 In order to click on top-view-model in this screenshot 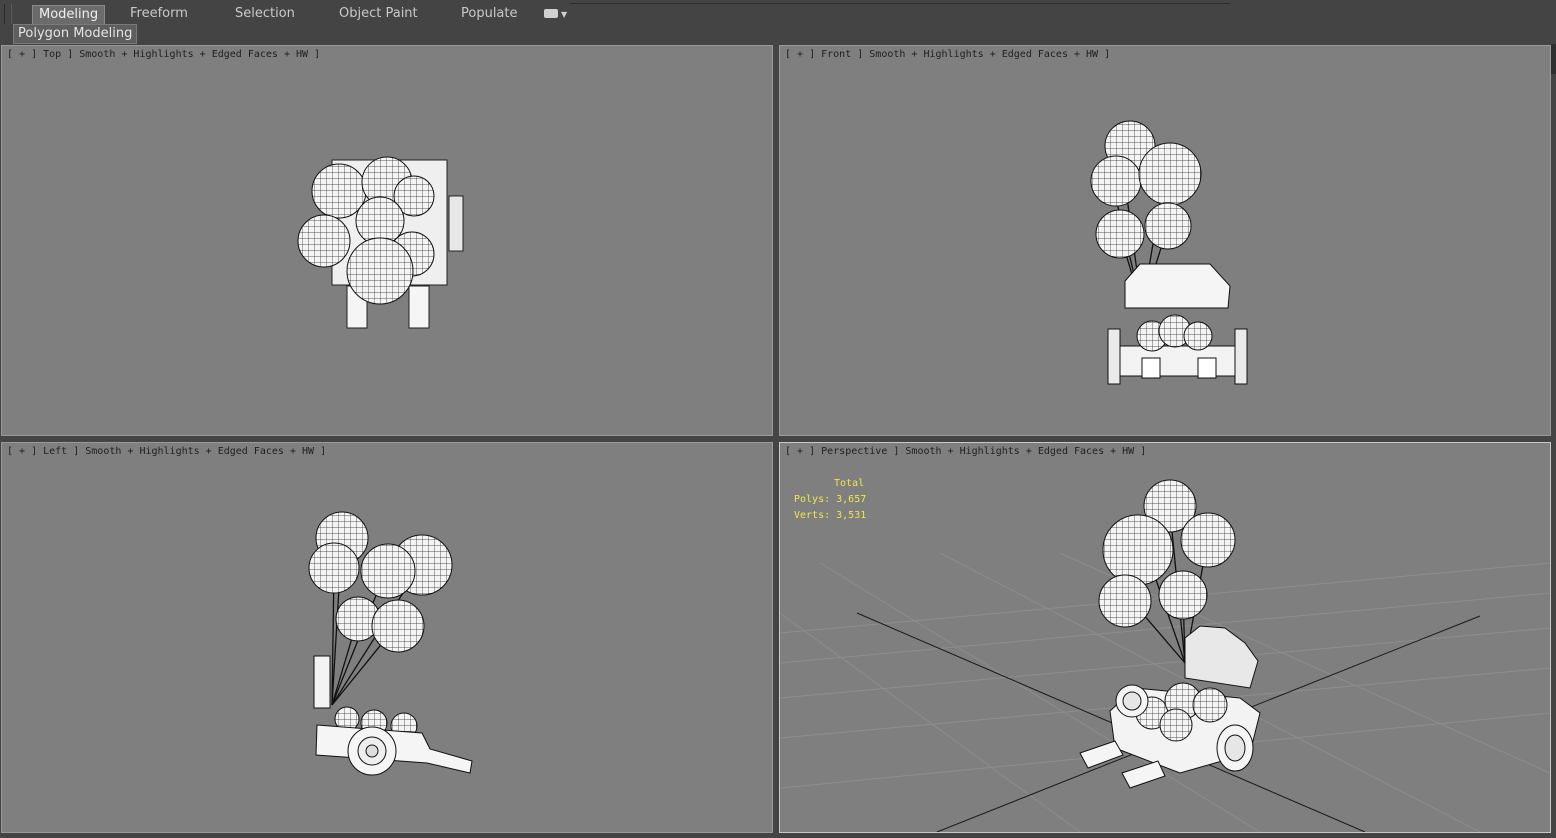, I will do `click(380, 242)`.